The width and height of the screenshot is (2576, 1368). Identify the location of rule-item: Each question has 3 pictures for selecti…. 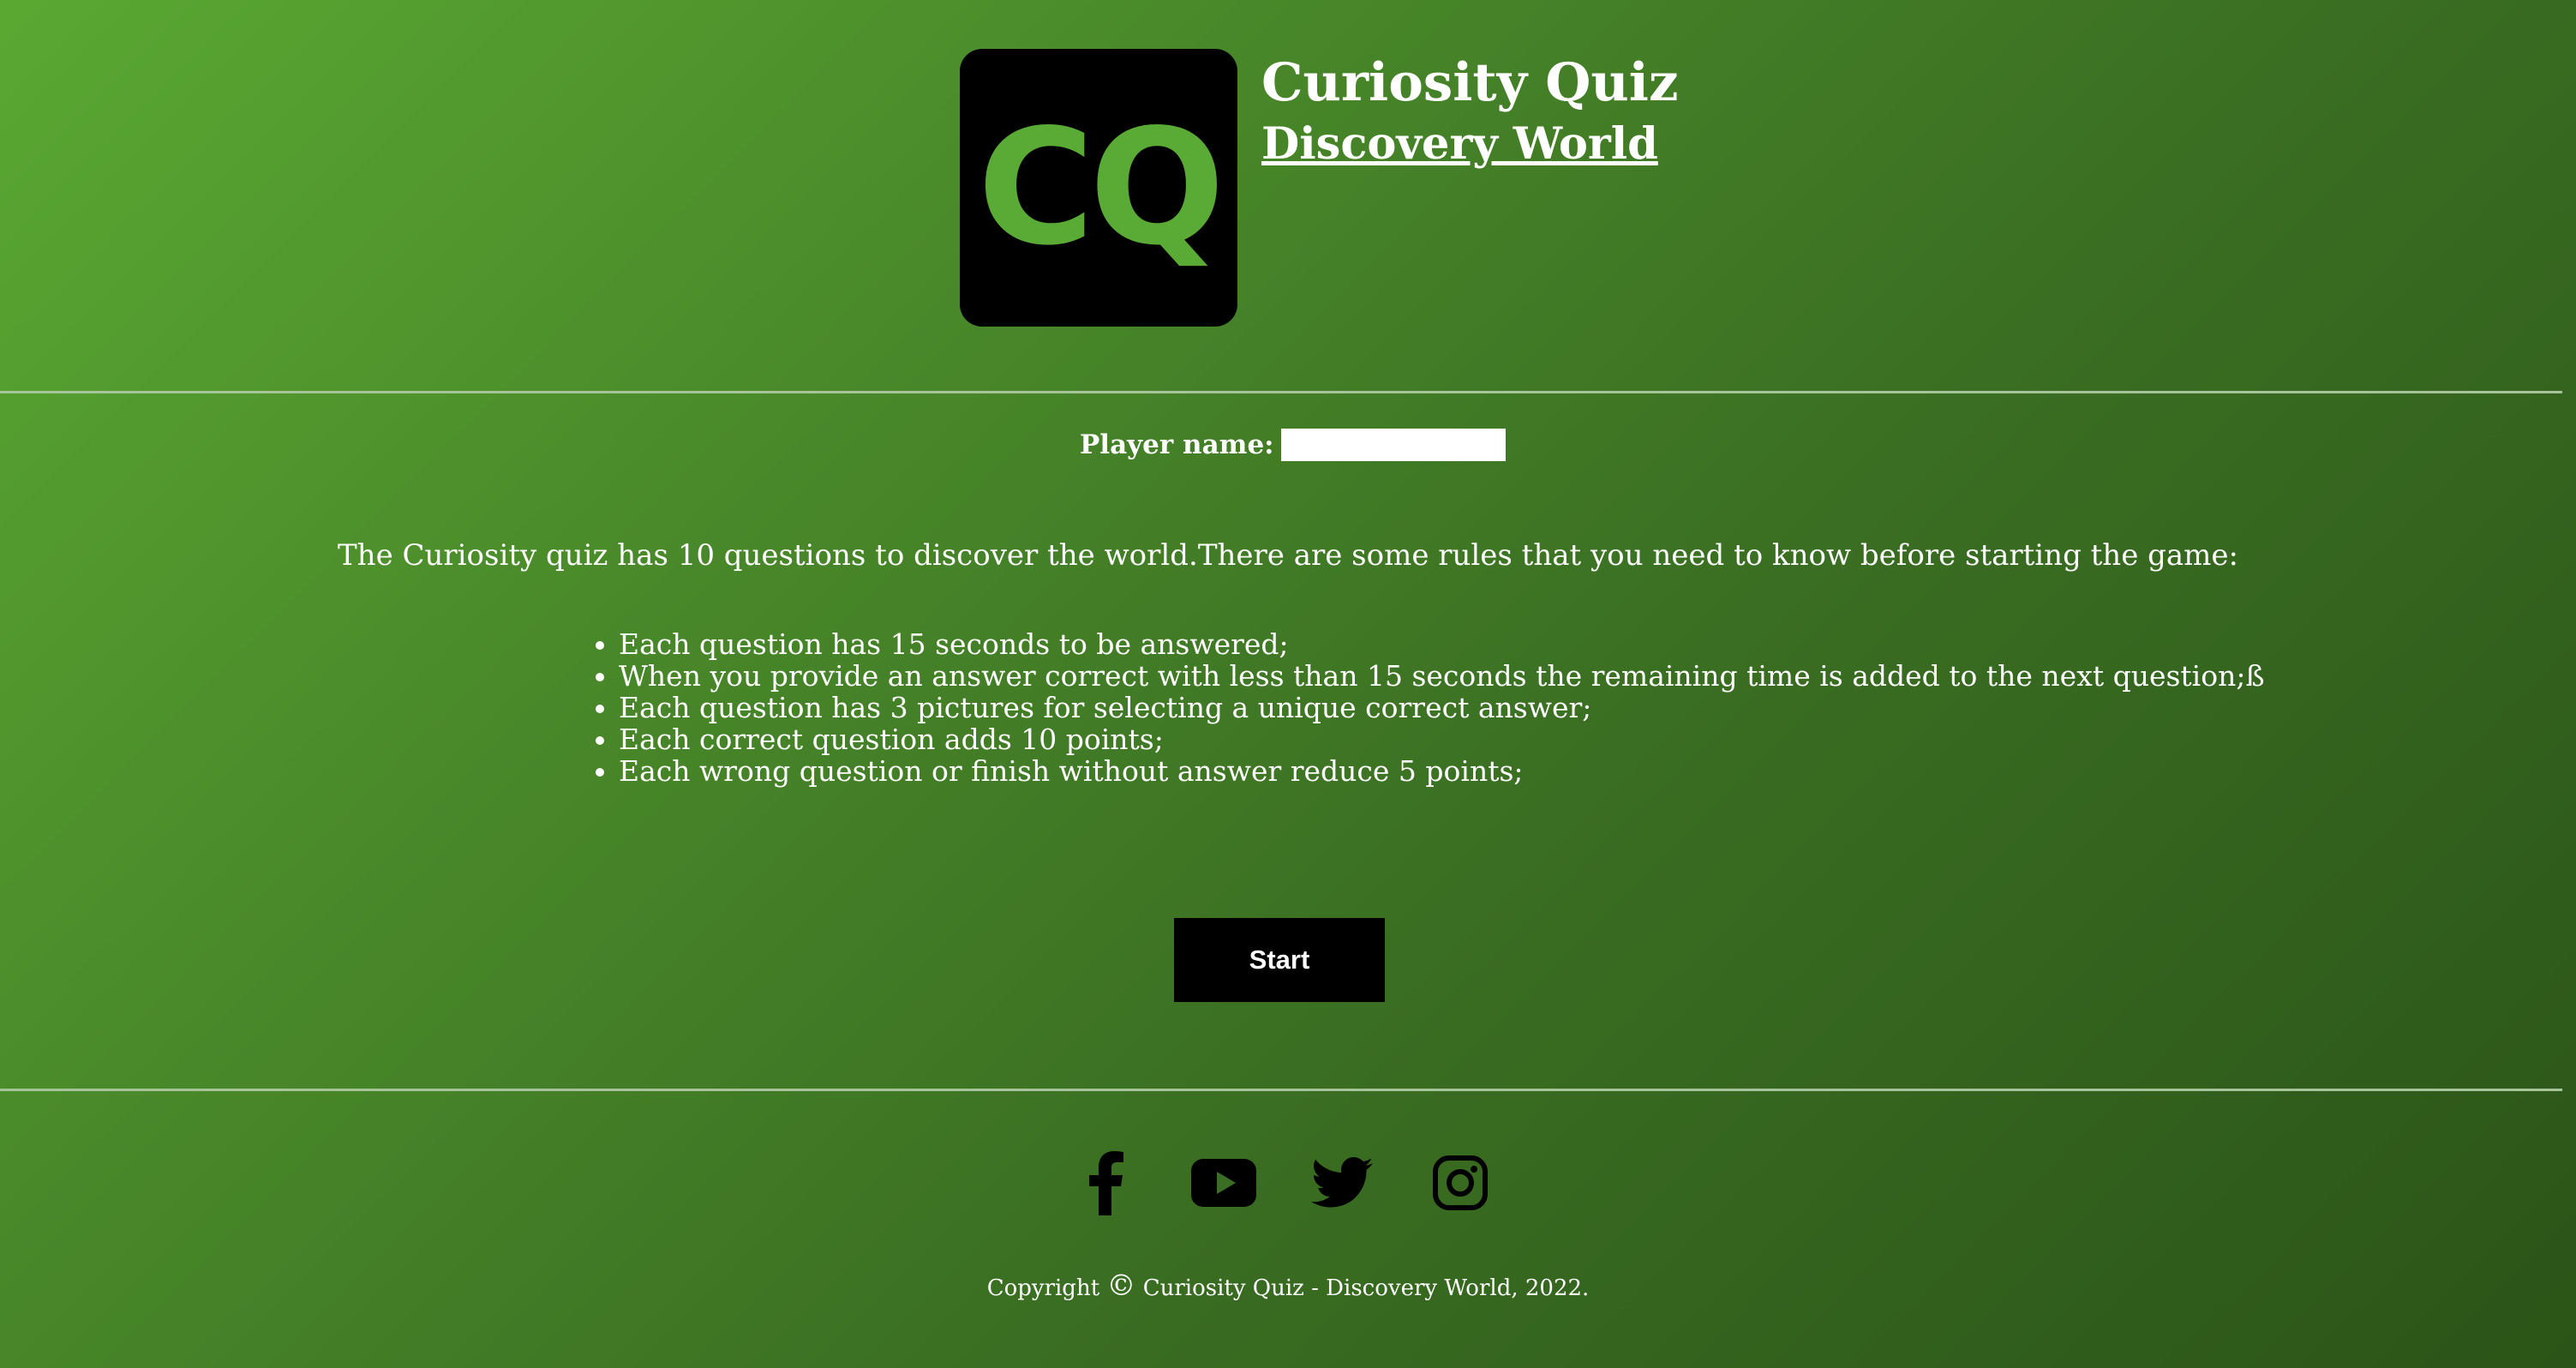
(1442, 707).